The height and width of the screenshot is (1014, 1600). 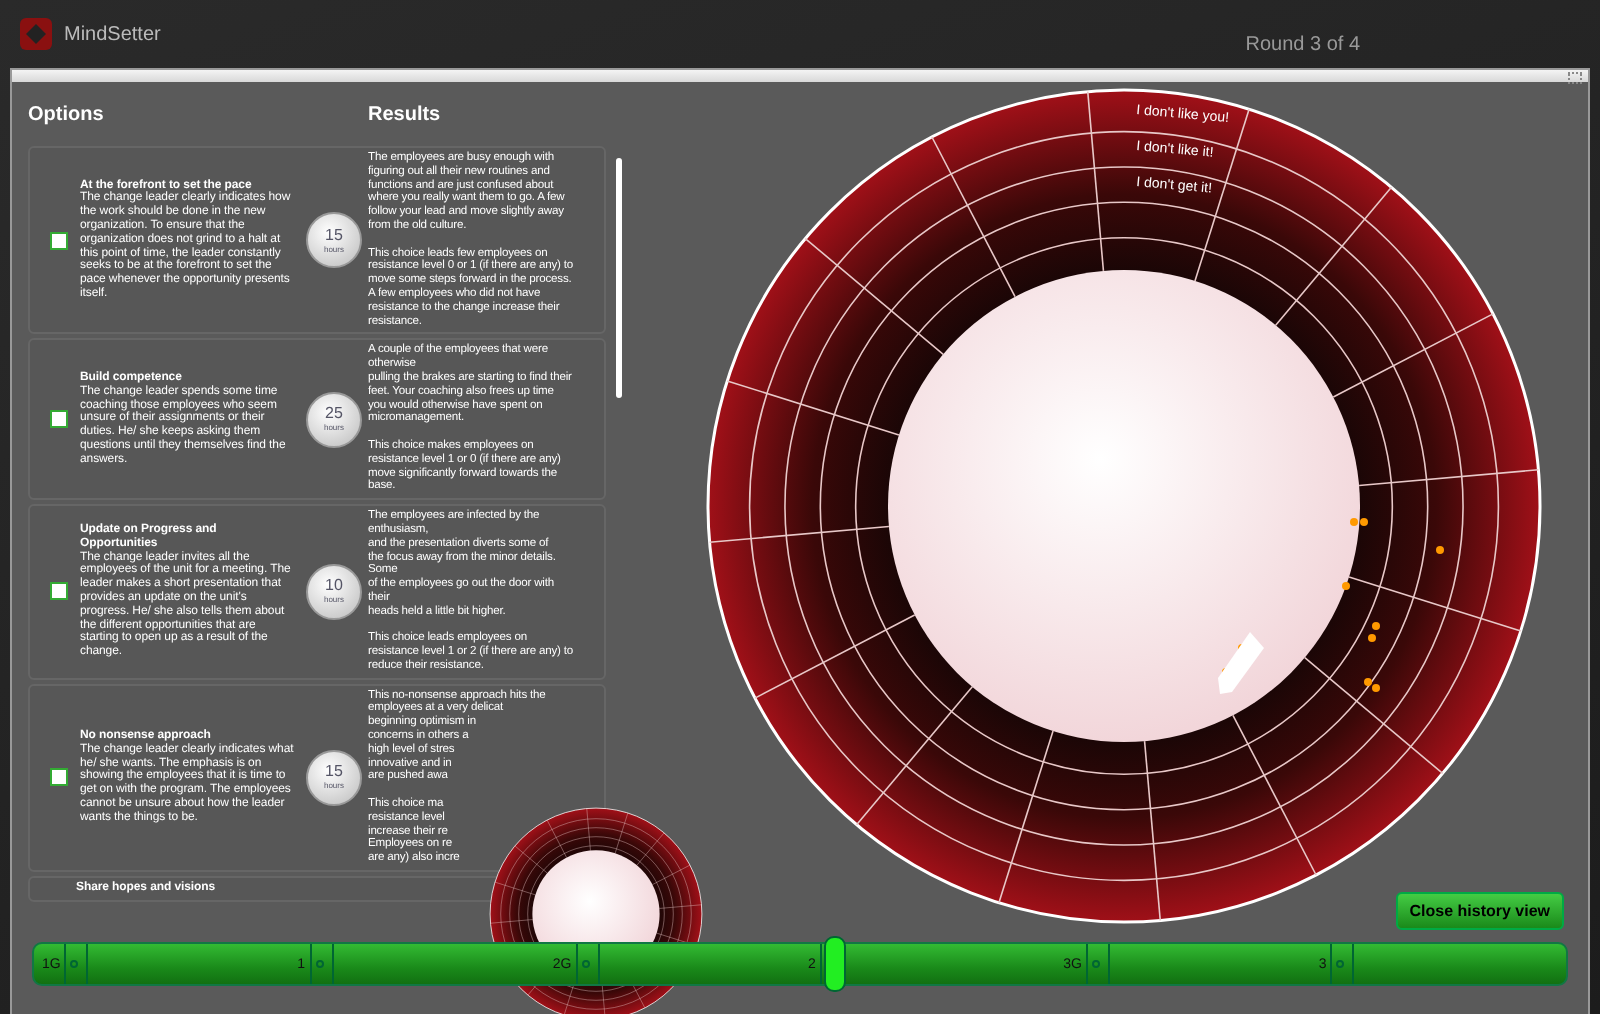 What do you see at coordinates (1575, 78) in the screenshot?
I see `resize-grip-icon` at bounding box center [1575, 78].